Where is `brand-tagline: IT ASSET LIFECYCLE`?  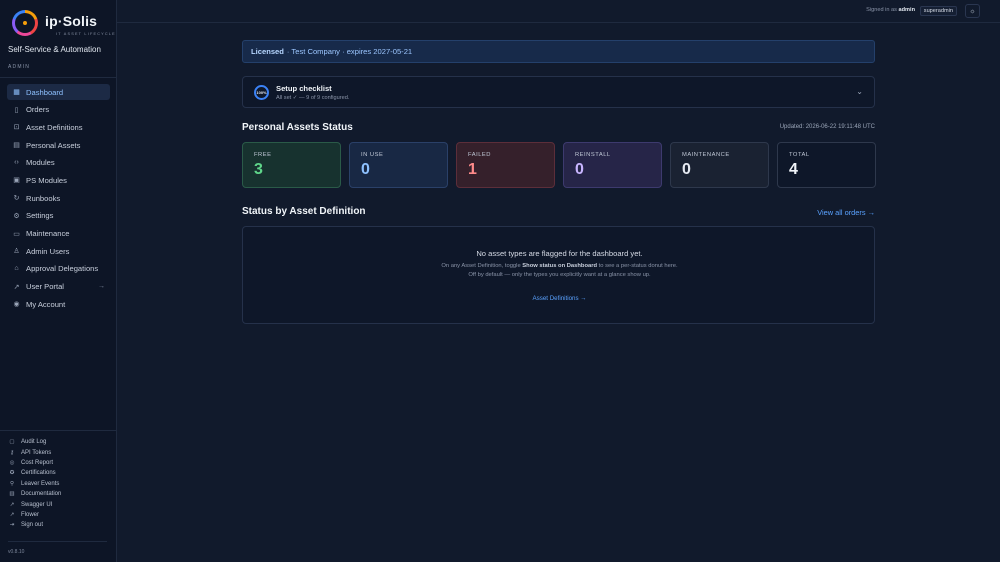
brand-tagline: IT ASSET LIFECYCLE is located at coordinates (86, 34).